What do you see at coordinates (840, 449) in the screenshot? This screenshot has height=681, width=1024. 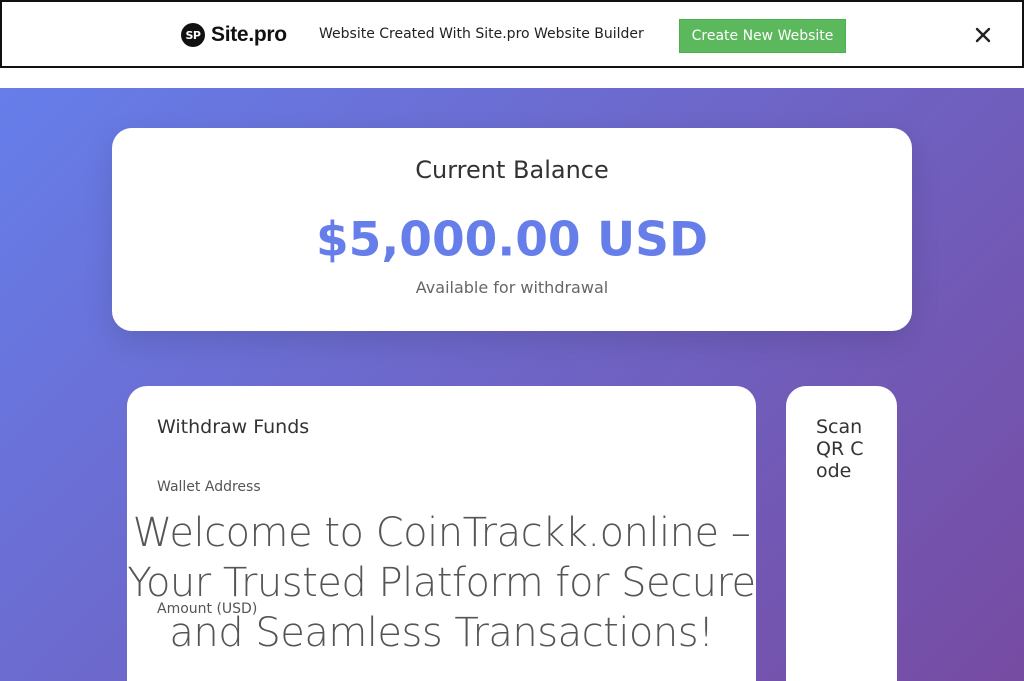 I see `qr-title: Scan QR Code` at bounding box center [840, 449].